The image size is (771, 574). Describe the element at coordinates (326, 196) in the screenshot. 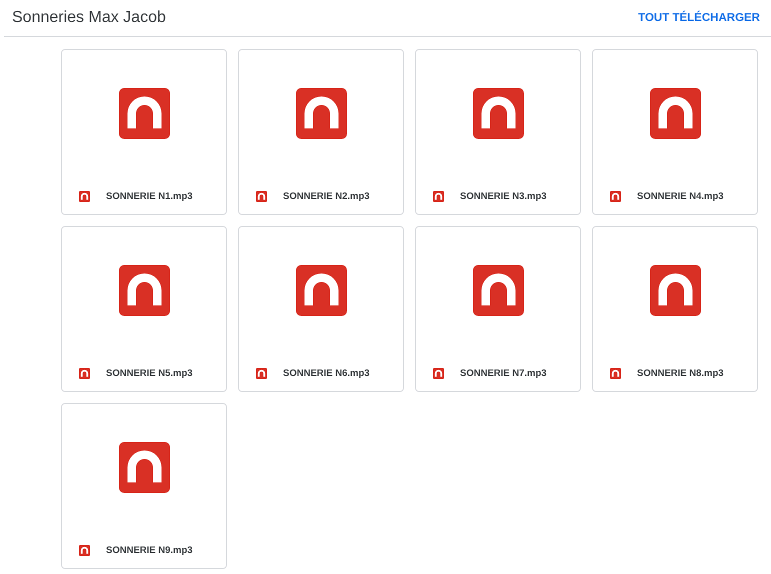

I see `file-name: SONNERIE N2.mp3` at that location.